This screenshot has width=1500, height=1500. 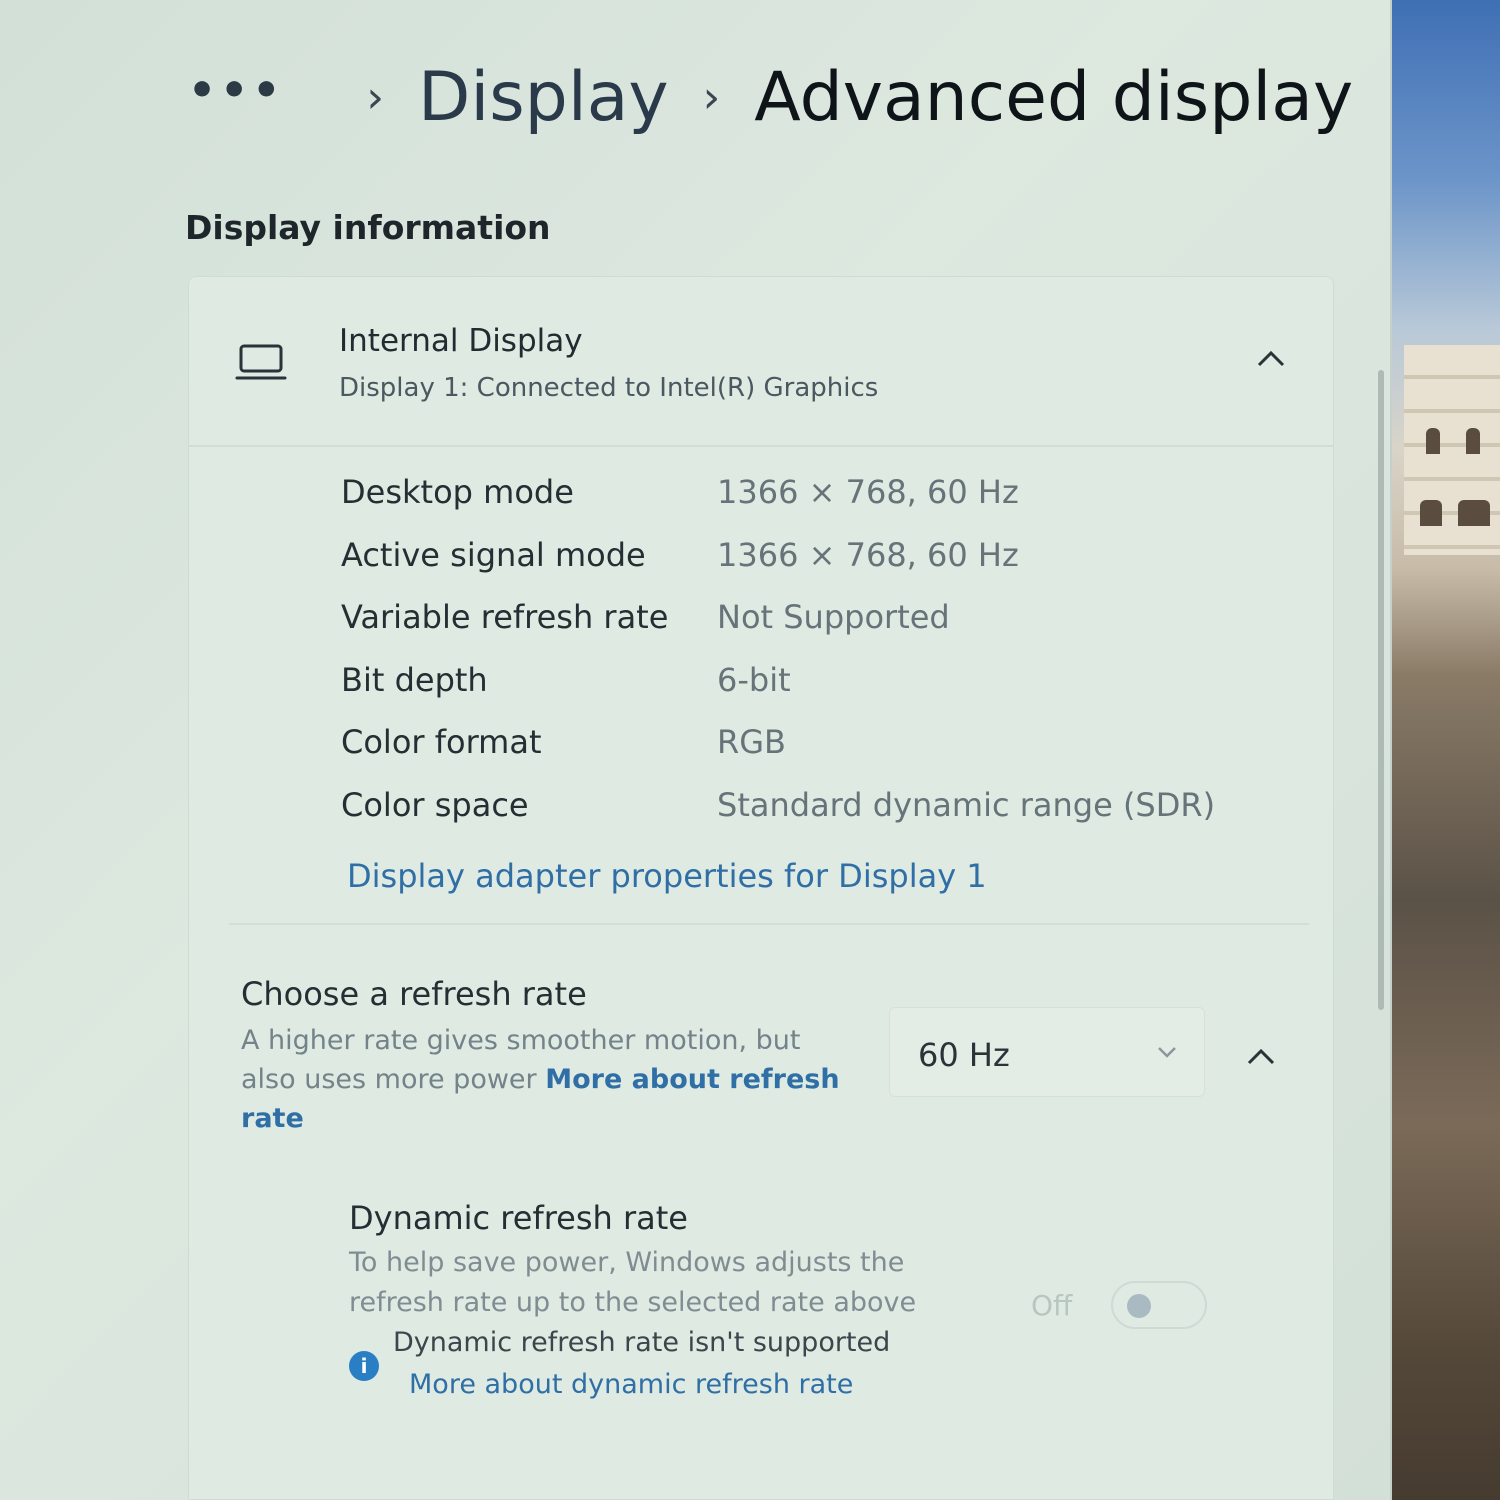 What do you see at coordinates (631, 1384) in the screenshot?
I see `more-about-dynamic-refresh-link: More about dynamic refresh rate` at bounding box center [631, 1384].